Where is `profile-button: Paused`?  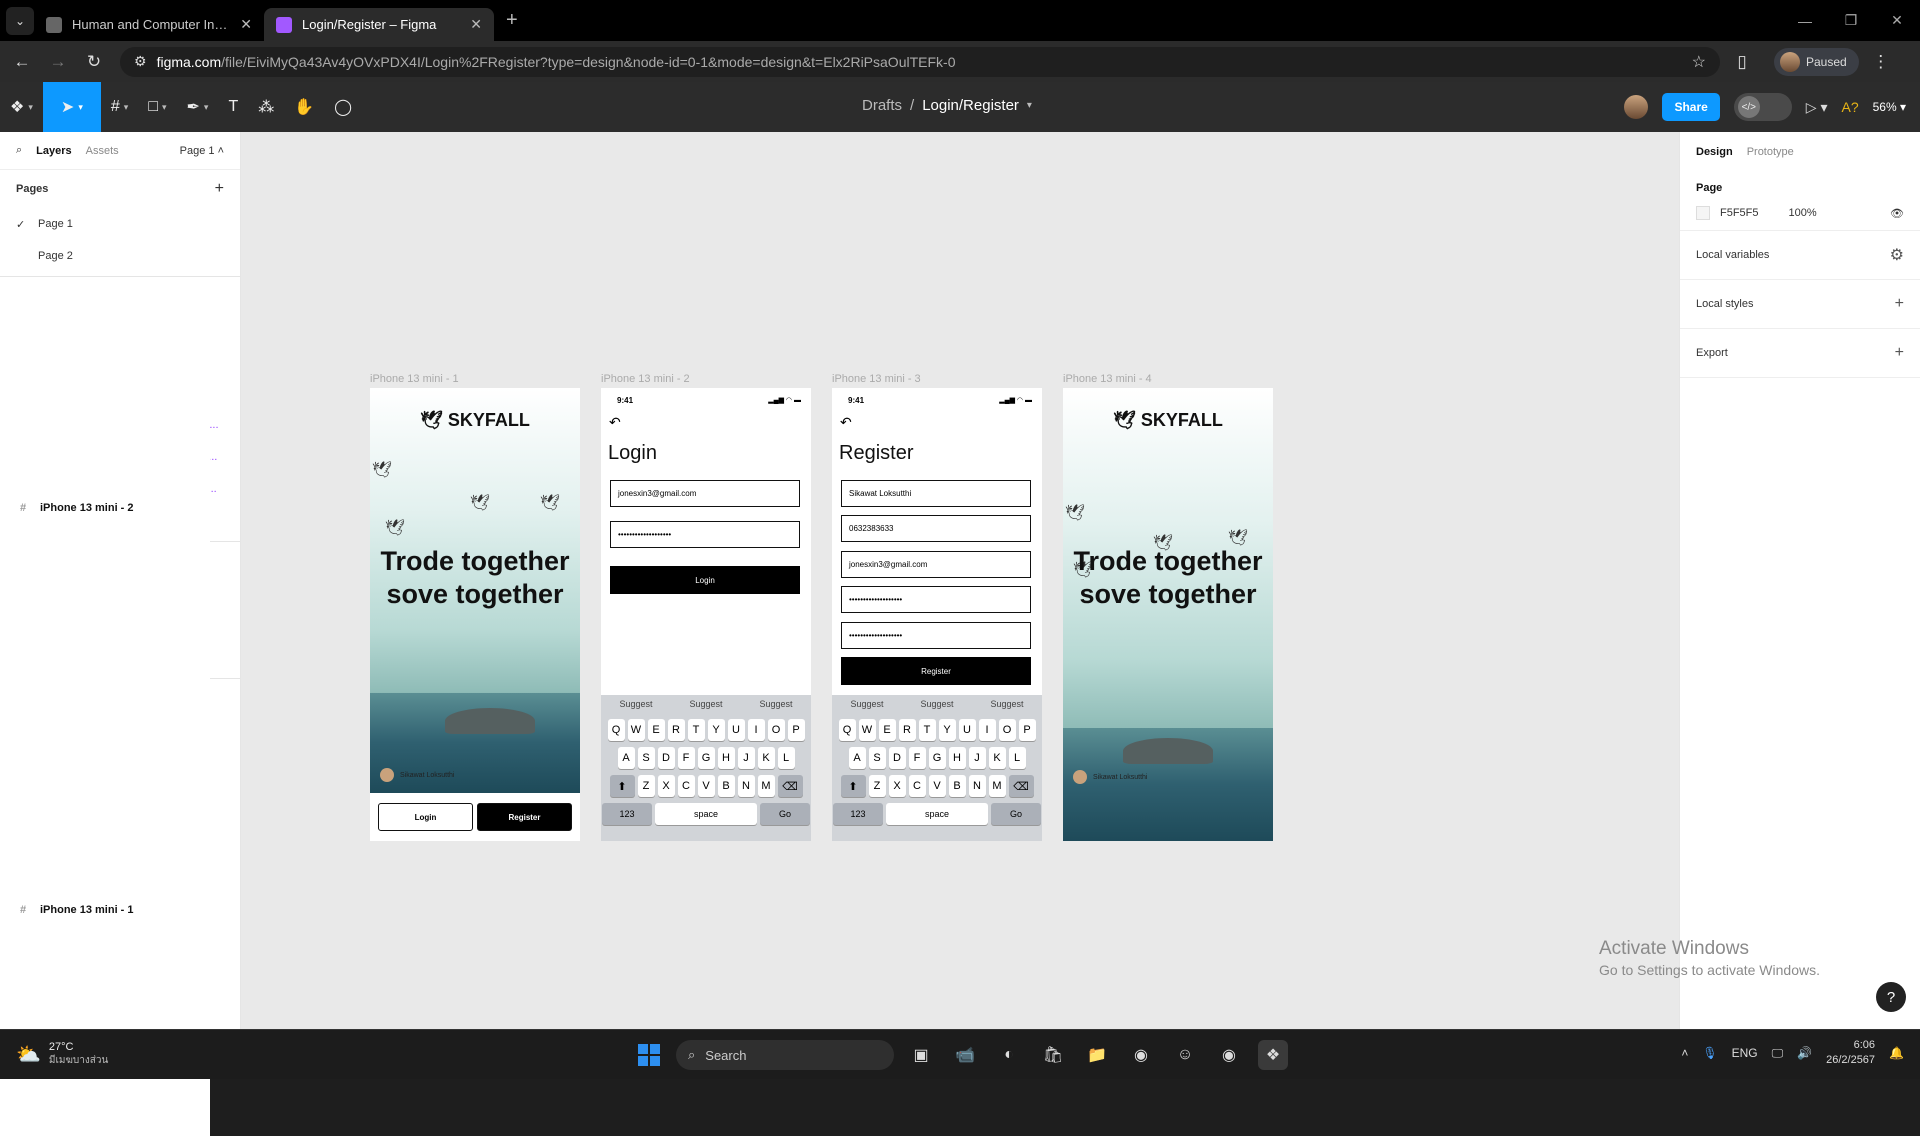
profile-button: Paused is located at coordinates (1816, 61).